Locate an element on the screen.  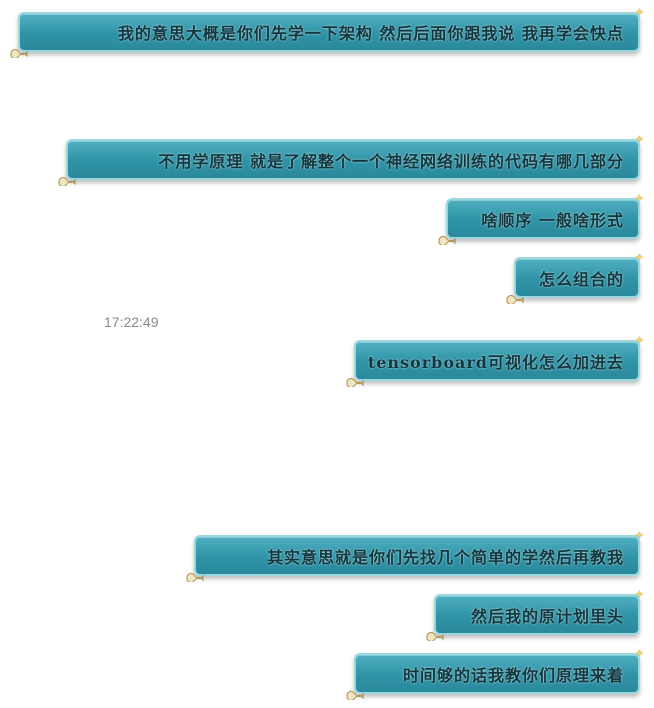
message-text: 啥顺序 一般啥形式 is located at coordinates (552, 220).